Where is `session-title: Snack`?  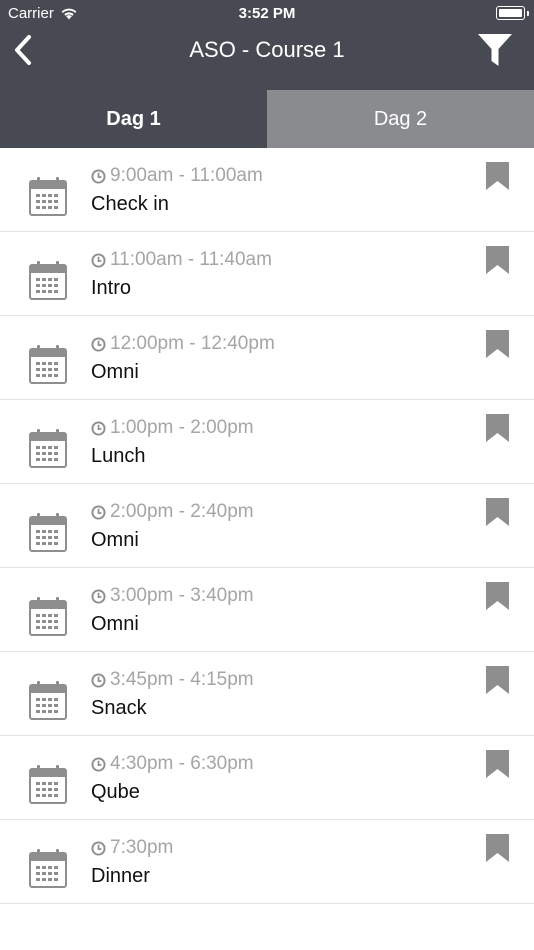
session-title: Snack is located at coordinates (119, 708).